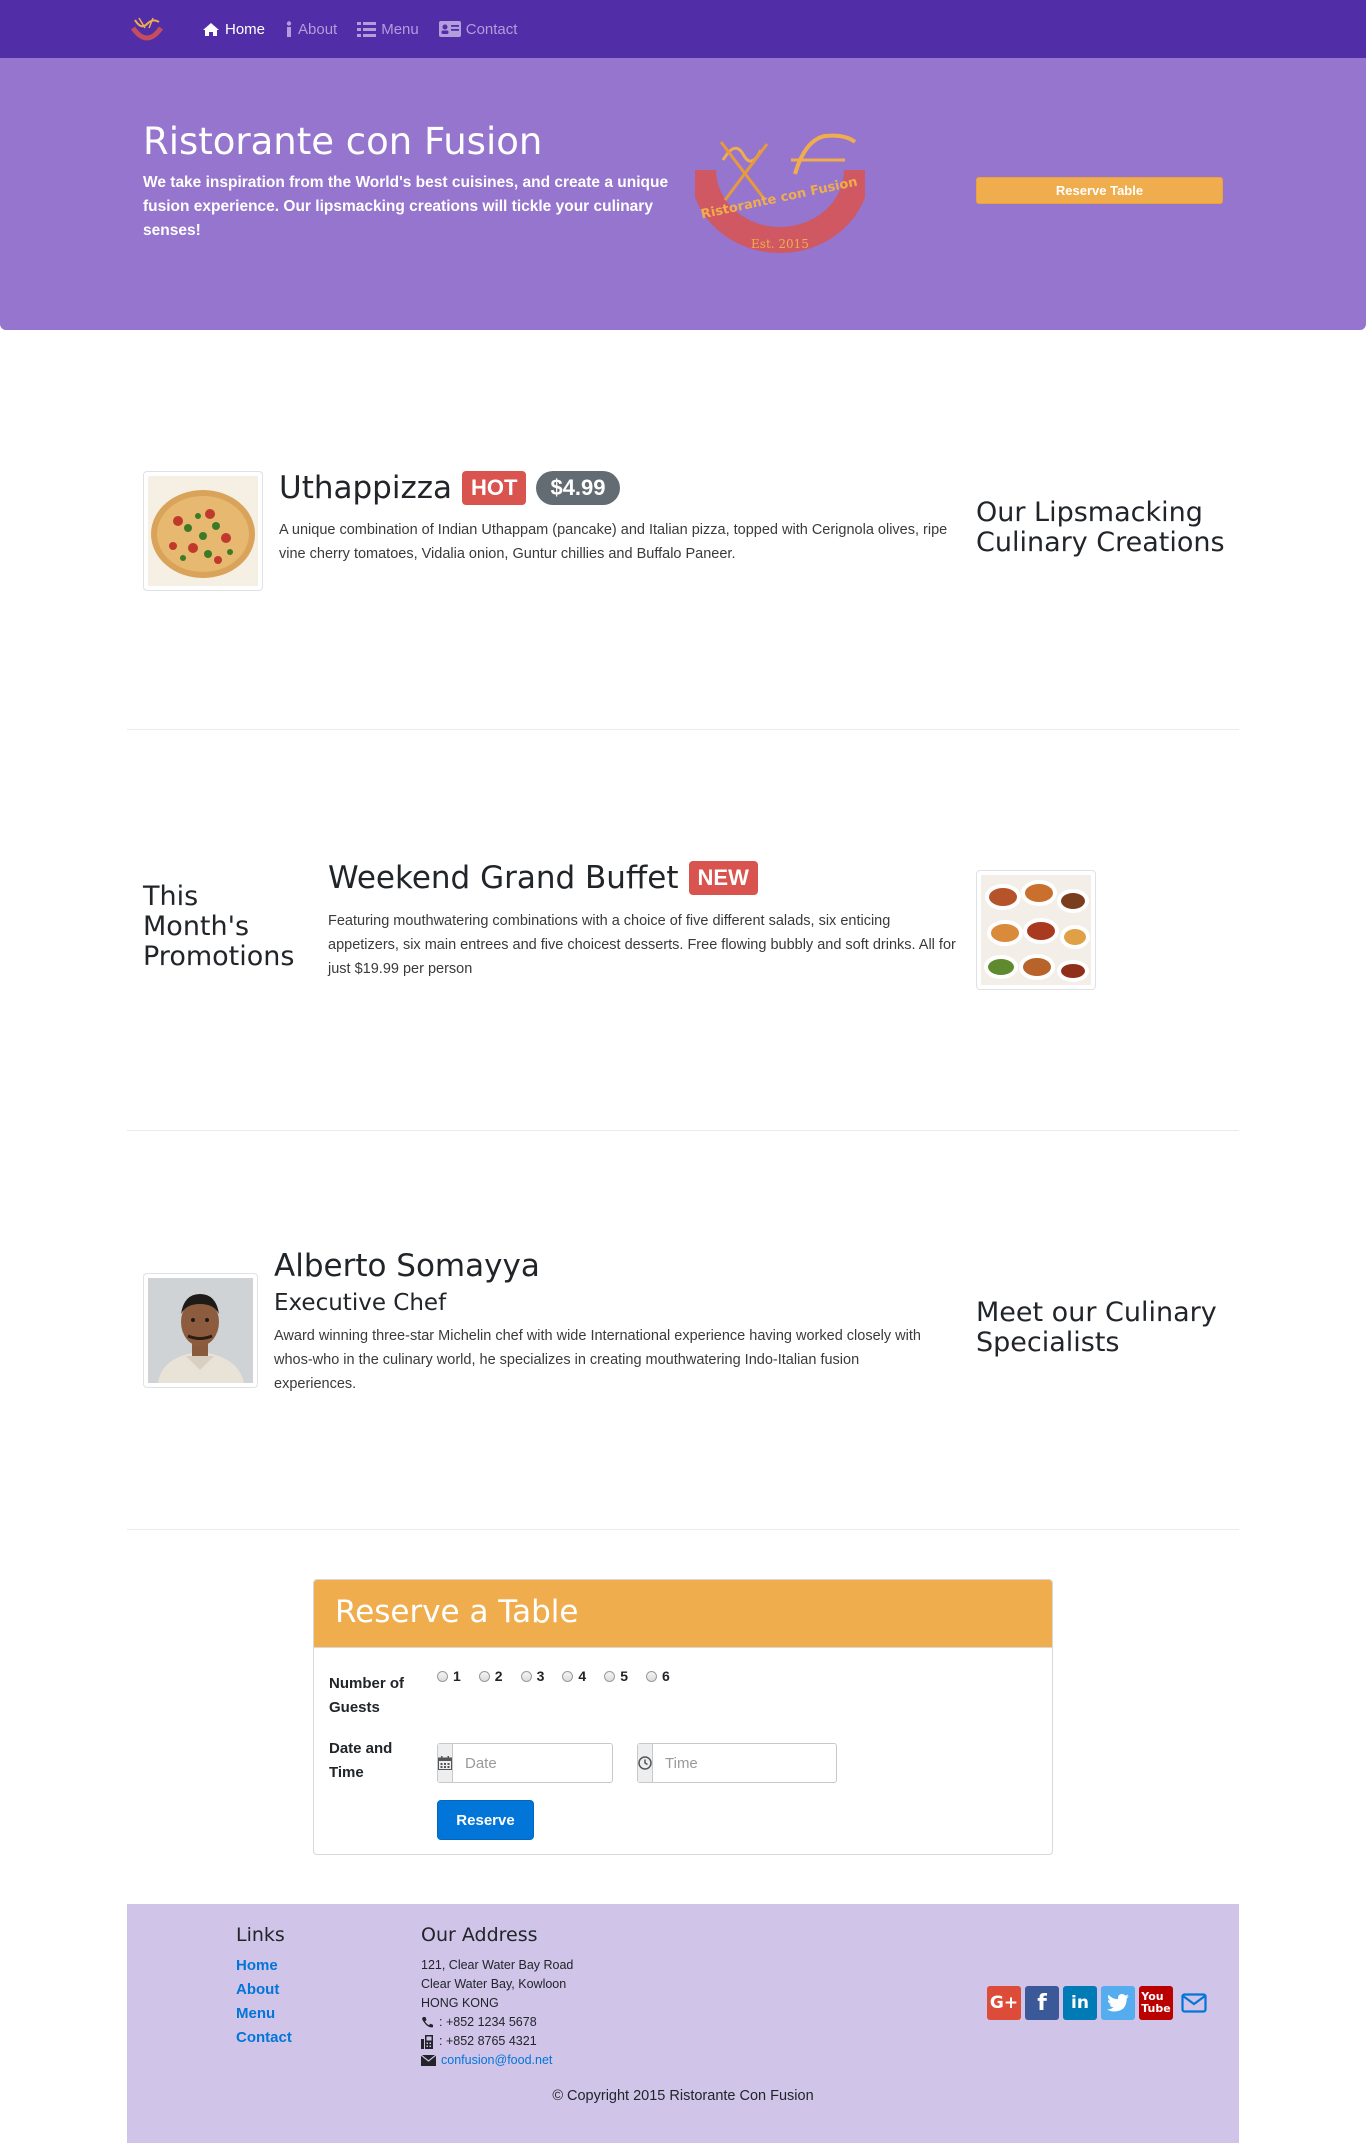 This screenshot has width=1366, height=2143. What do you see at coordinates (657, 1676) in the screenshot?
I see `guest-radio-6: 6` at bounding box center [657, 1676].